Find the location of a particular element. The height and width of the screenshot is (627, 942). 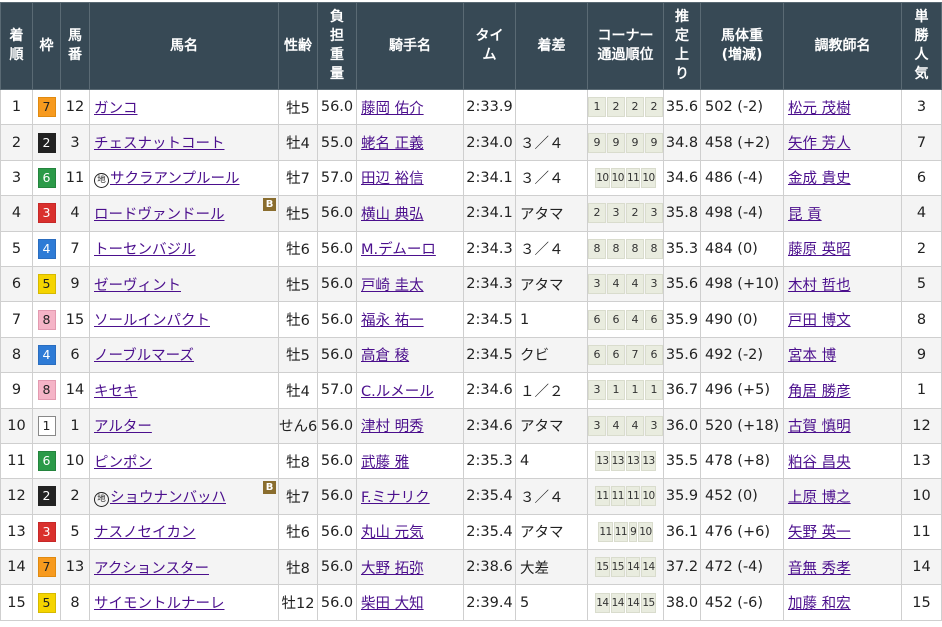

jockey-link: 柴田 大知 is located at coordinates (392, 604).